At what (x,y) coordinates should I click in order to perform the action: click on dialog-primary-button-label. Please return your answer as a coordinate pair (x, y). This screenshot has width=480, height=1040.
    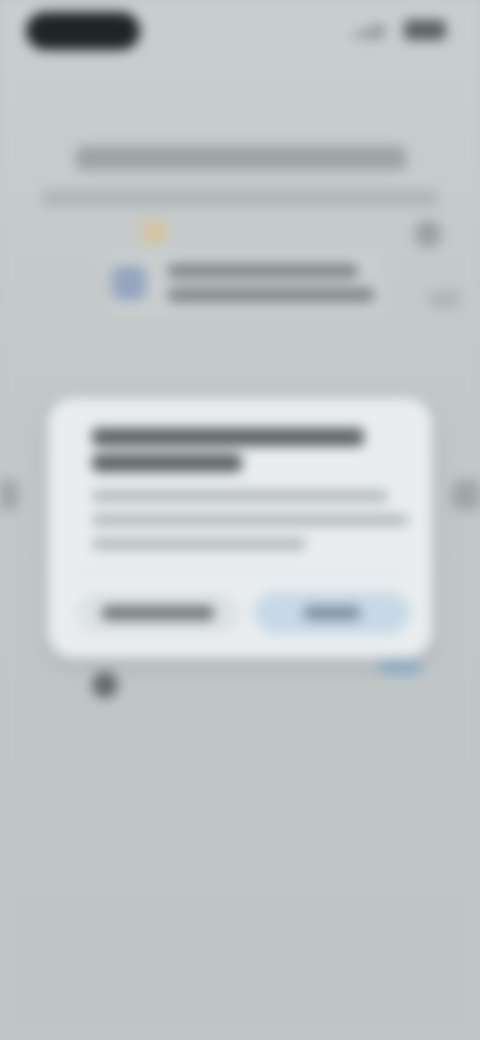
    Looking at the image, I should click on (332, 613).